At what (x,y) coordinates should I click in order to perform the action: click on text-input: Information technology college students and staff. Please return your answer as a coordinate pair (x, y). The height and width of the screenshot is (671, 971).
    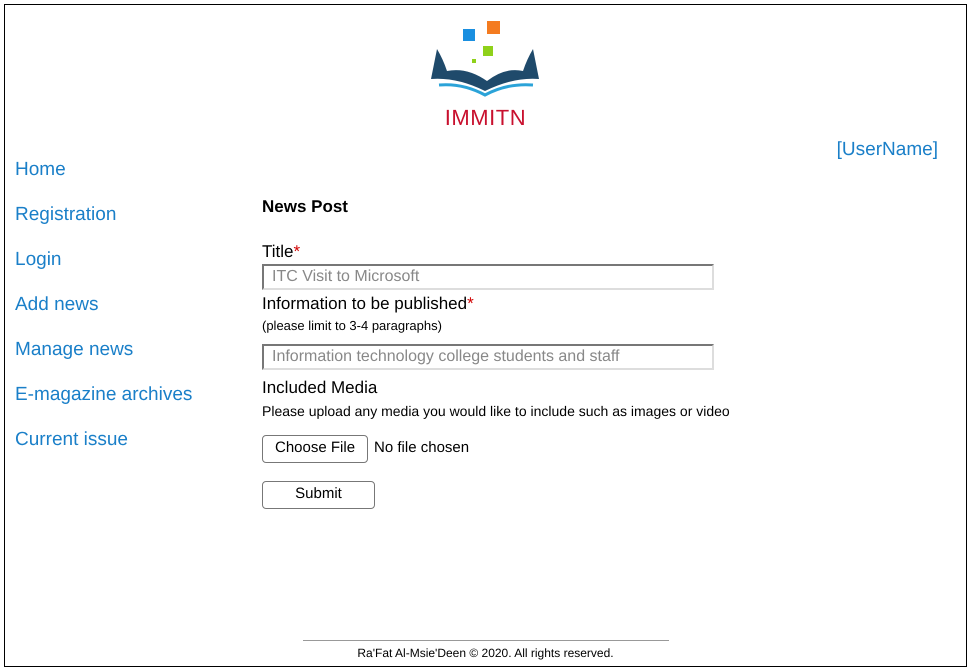
    Looking at the image, I should click on (488, 357).